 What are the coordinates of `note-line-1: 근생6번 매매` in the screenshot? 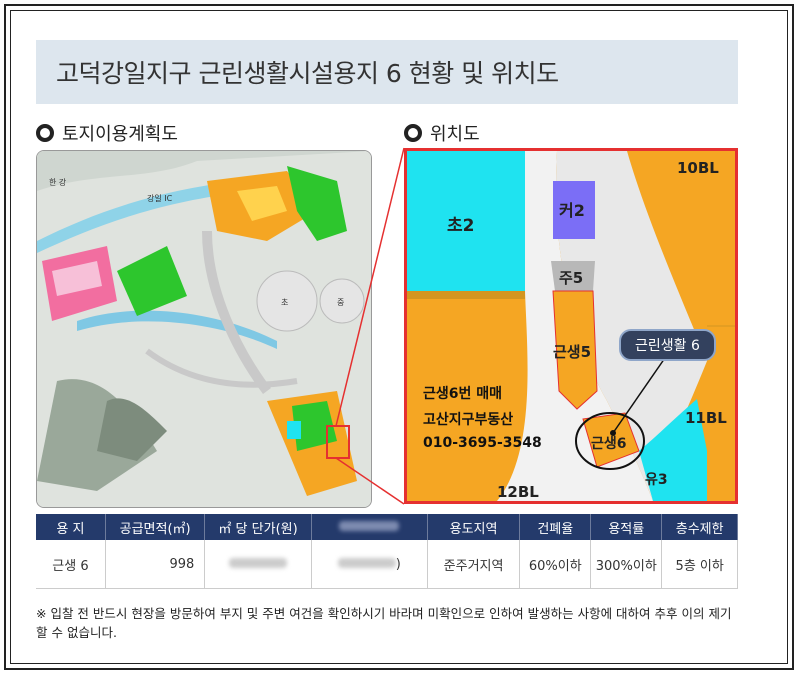 It's located at (463, 394).